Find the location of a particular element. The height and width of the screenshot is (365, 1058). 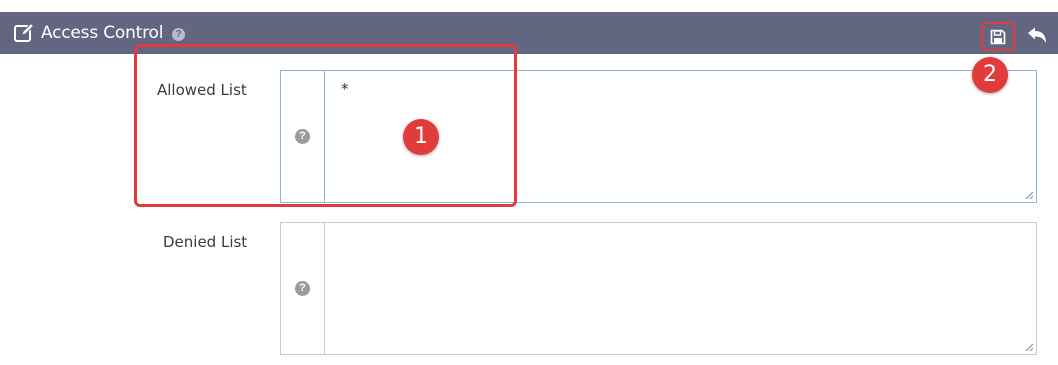

undo-arrow-icon is located at coordinates (1037, 36).